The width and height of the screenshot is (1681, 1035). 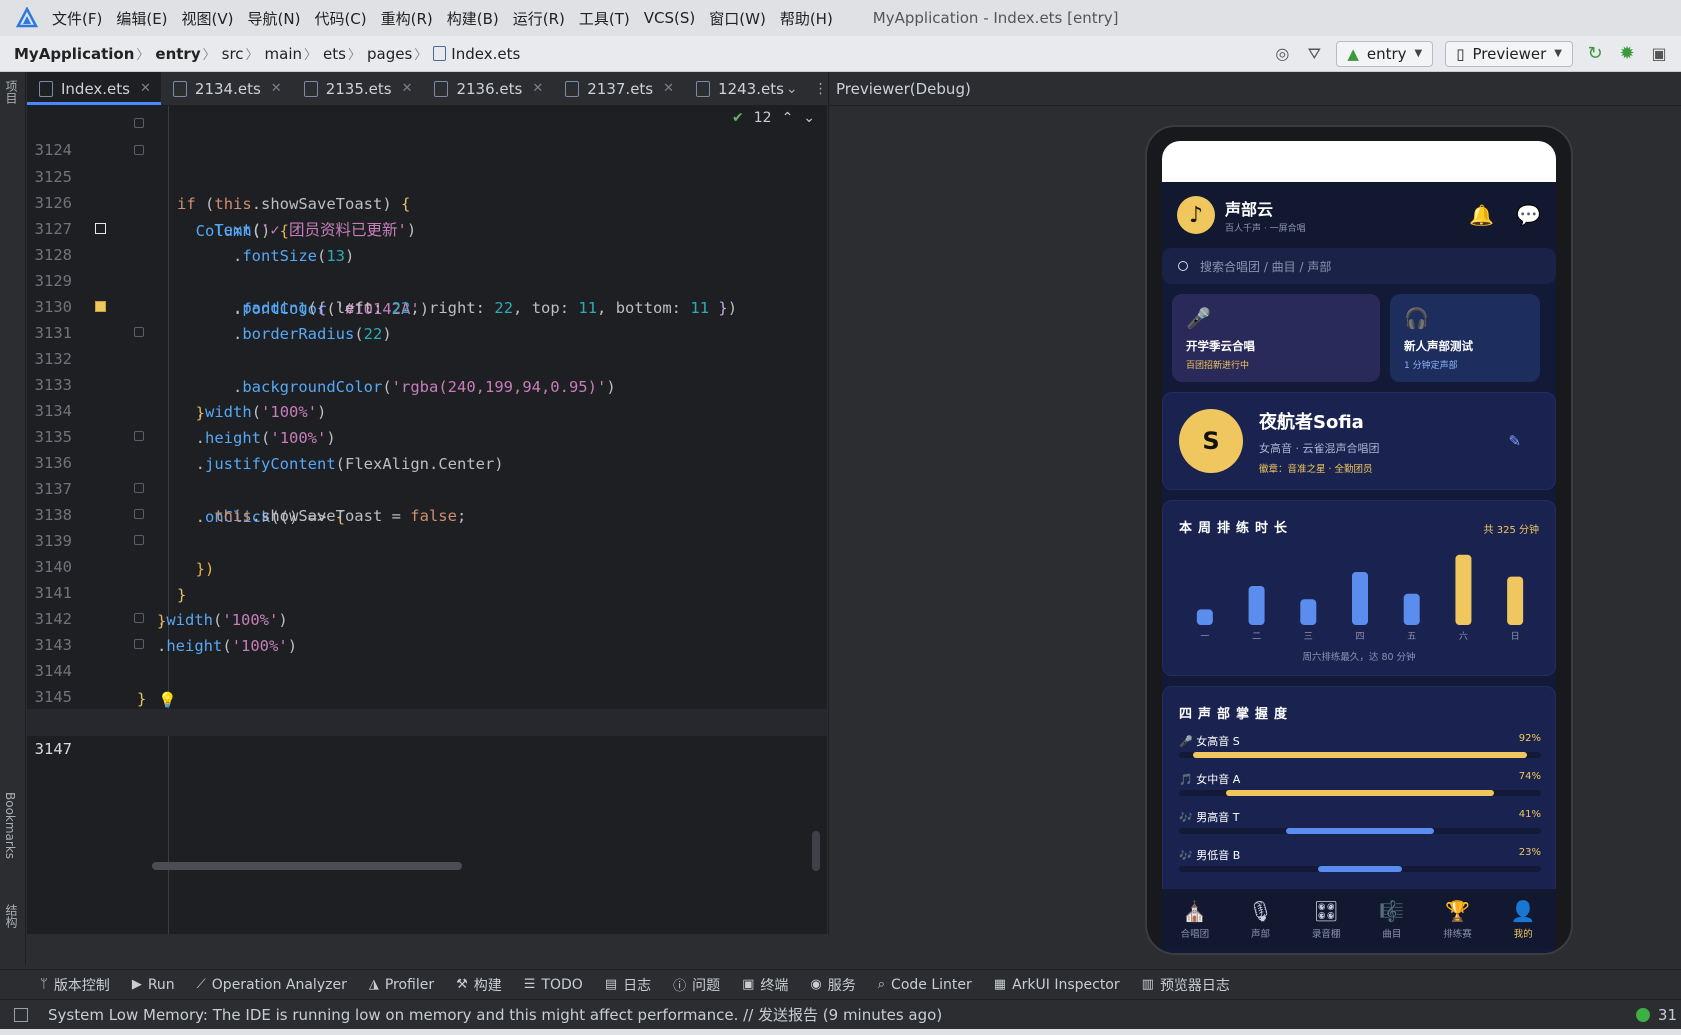 What do you see at coordinates (427, 681) in the screenshot?
I see `code-line: 3145` at bounding box center [427, 681].